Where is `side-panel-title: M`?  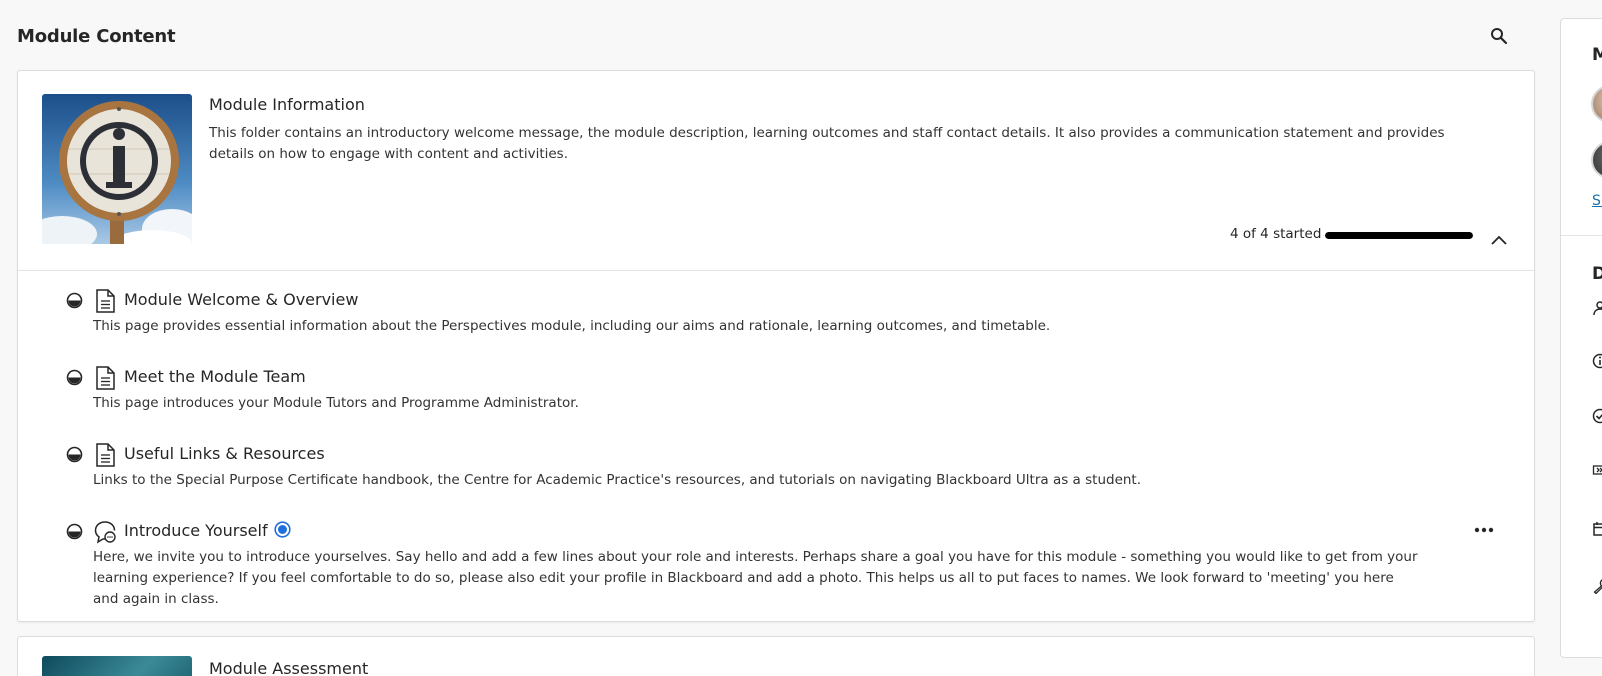
side-panel-title: M is located at coordinates (1597, 55).